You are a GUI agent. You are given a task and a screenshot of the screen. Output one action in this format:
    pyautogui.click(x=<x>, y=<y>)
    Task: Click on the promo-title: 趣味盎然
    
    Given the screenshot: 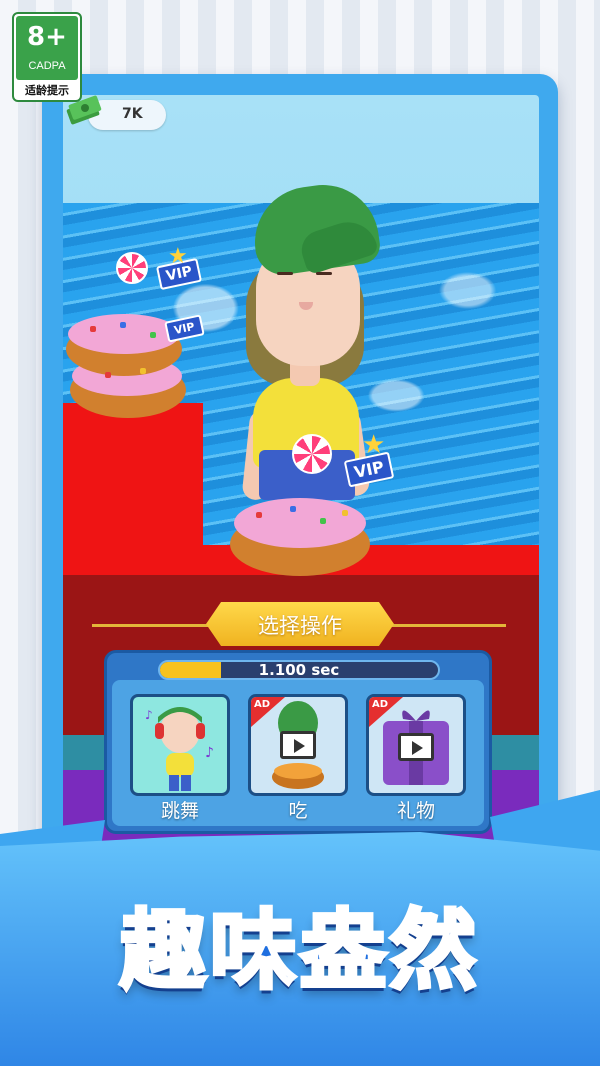 What is the action you would take?
    pyautogui.click(x=299, y=951)
    